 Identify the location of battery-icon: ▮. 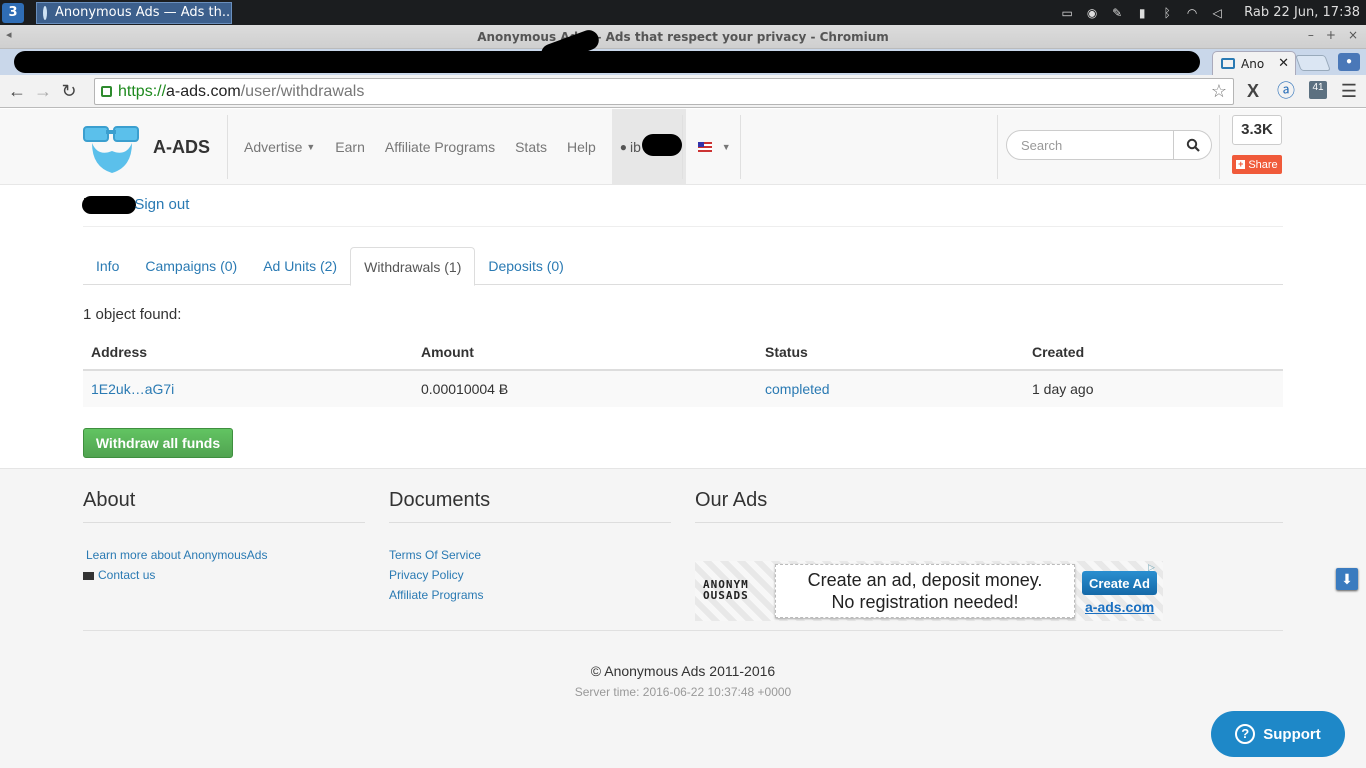
(1142, 13).